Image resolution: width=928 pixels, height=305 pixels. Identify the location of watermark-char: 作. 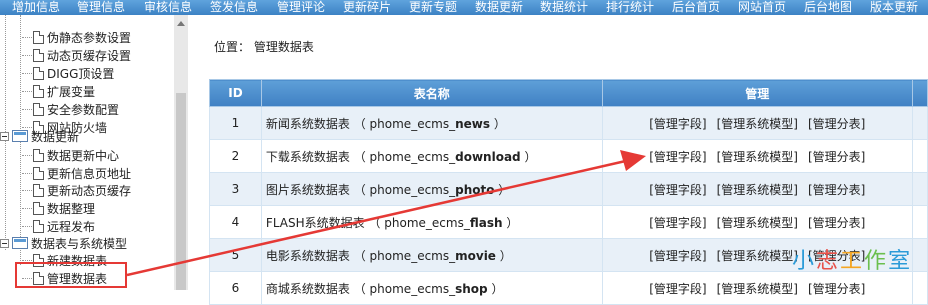
(876, 261).